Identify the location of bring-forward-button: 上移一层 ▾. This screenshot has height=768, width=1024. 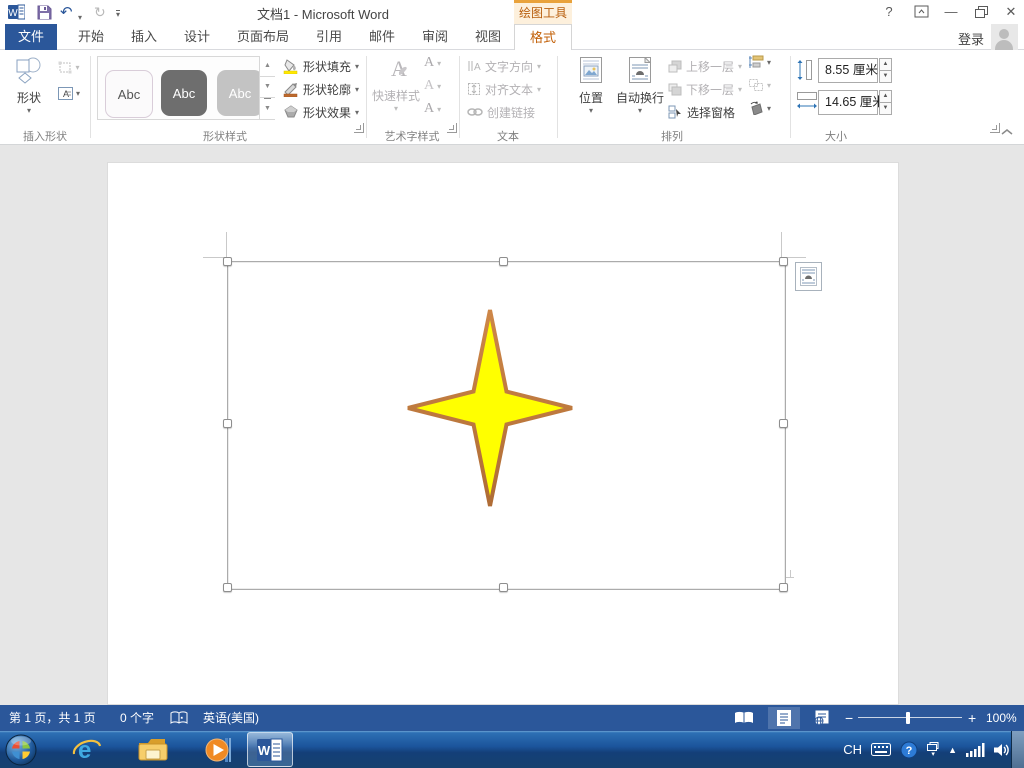
(705, 66).